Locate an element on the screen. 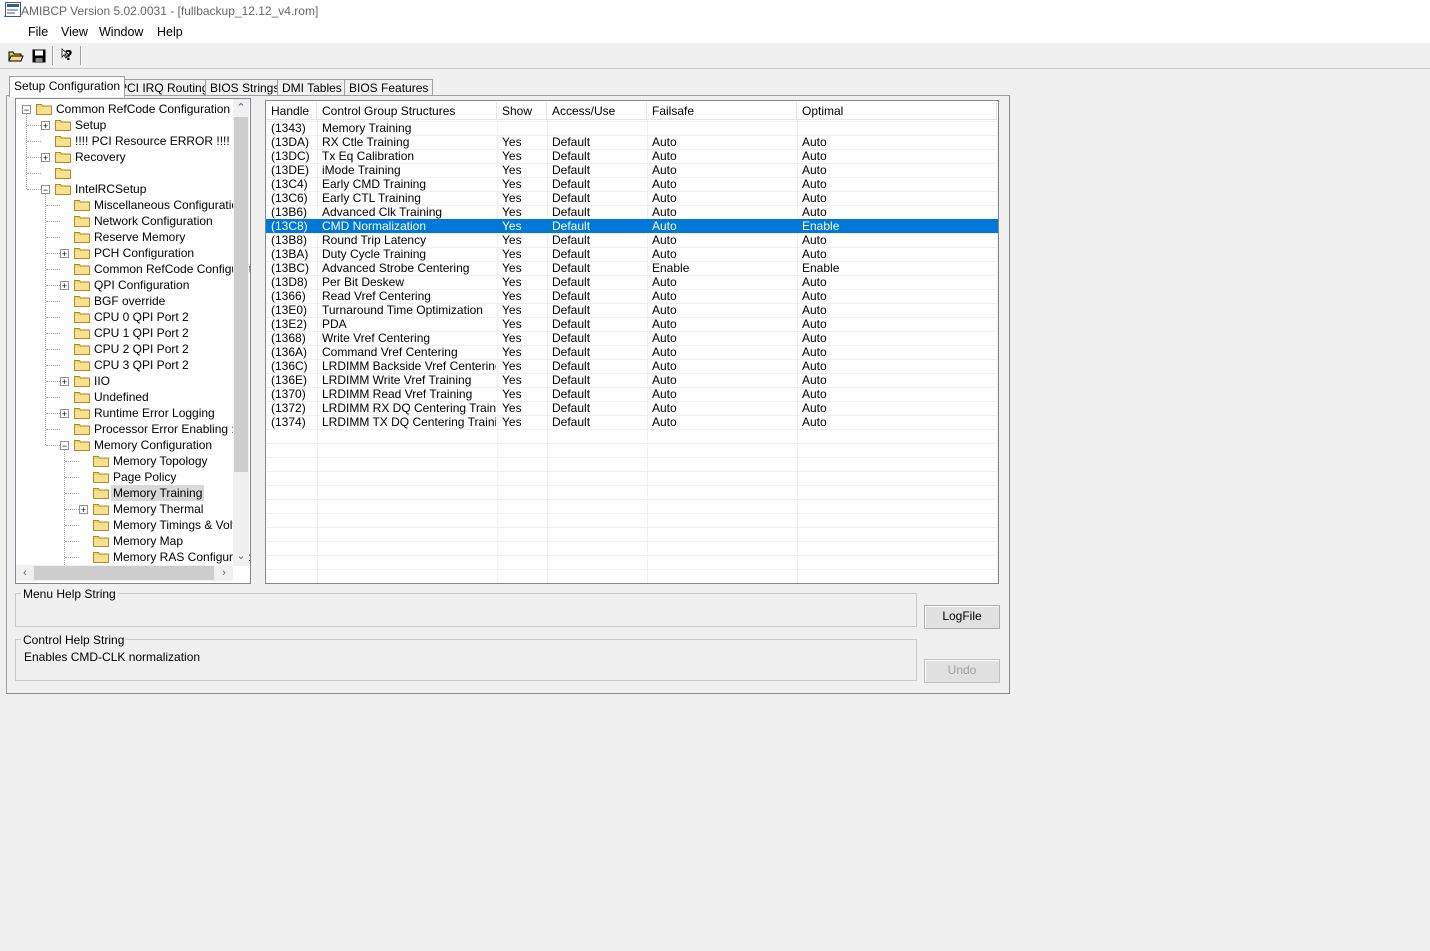 The height and width of the screenshot is (951, 1430). tree-node: !!!! PCI Resource ERROR !!!! is located at coordinates (133, 141).